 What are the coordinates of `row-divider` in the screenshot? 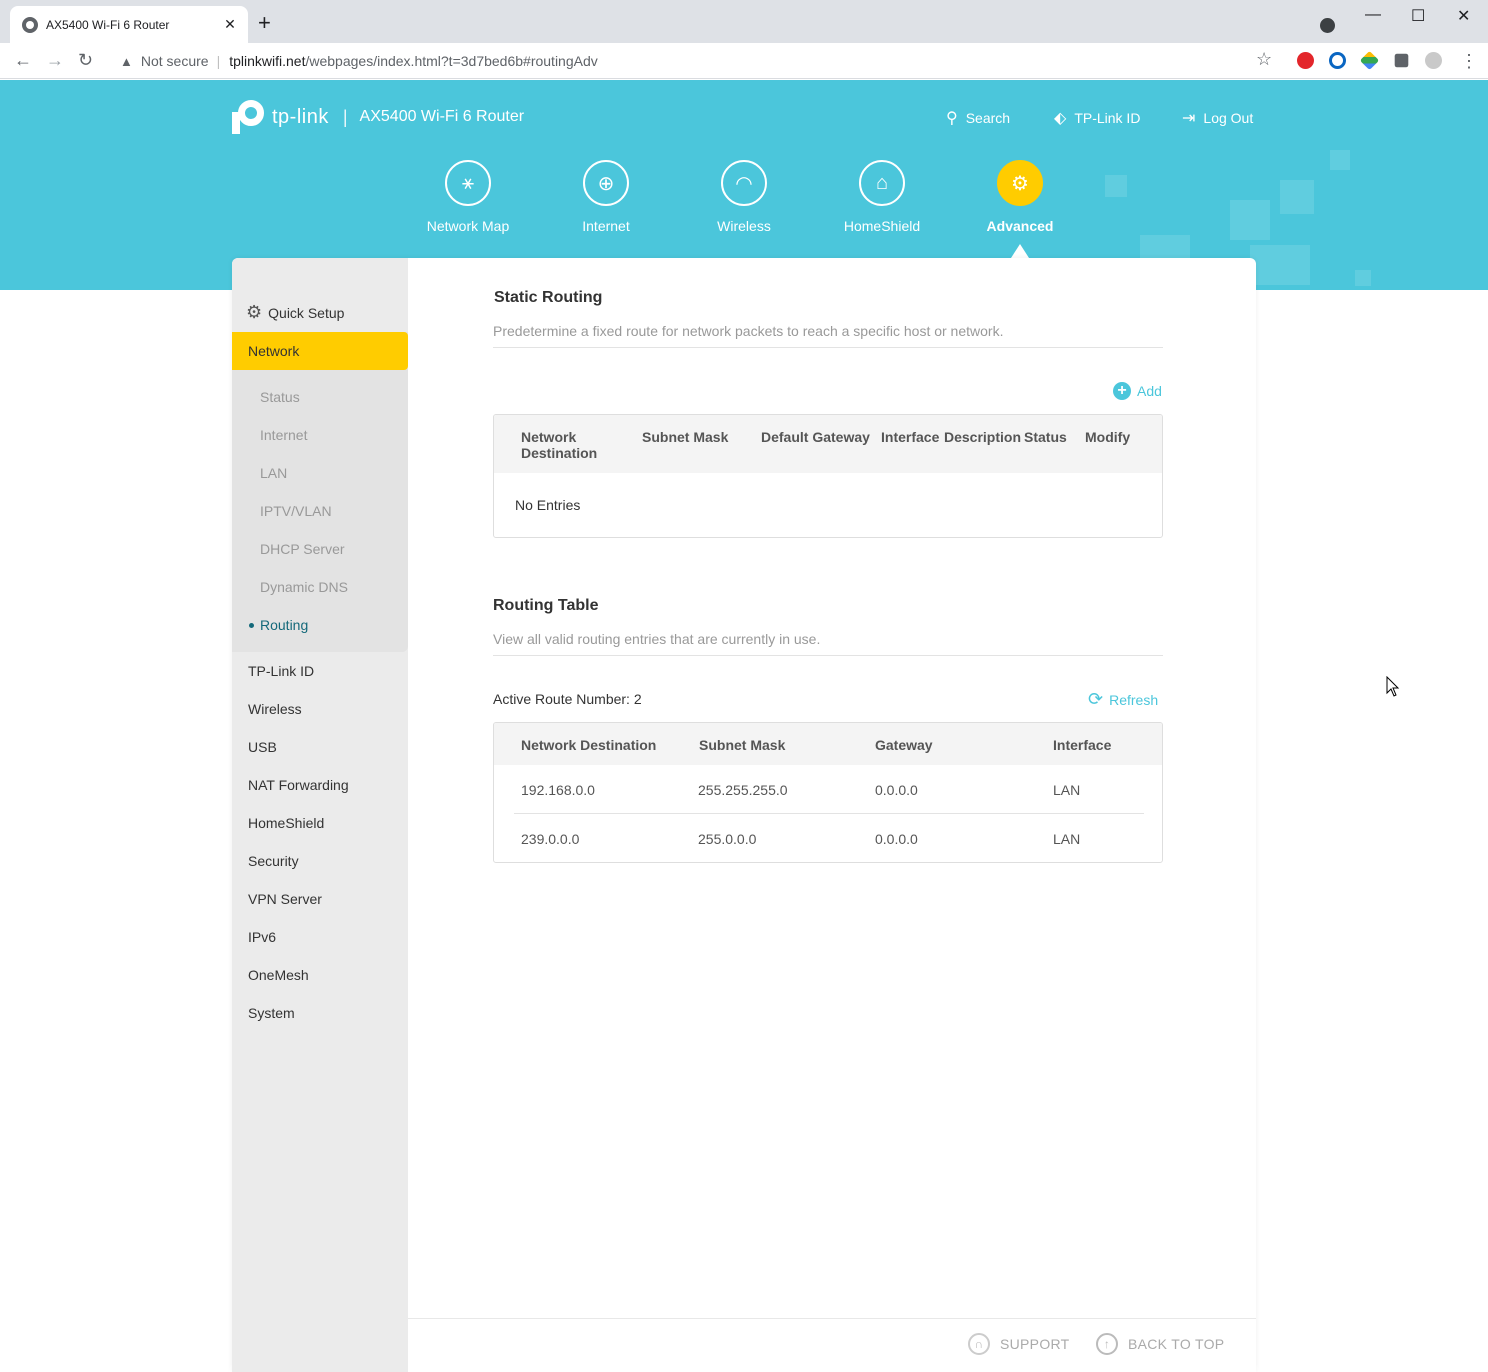 It's located at (829, 813).